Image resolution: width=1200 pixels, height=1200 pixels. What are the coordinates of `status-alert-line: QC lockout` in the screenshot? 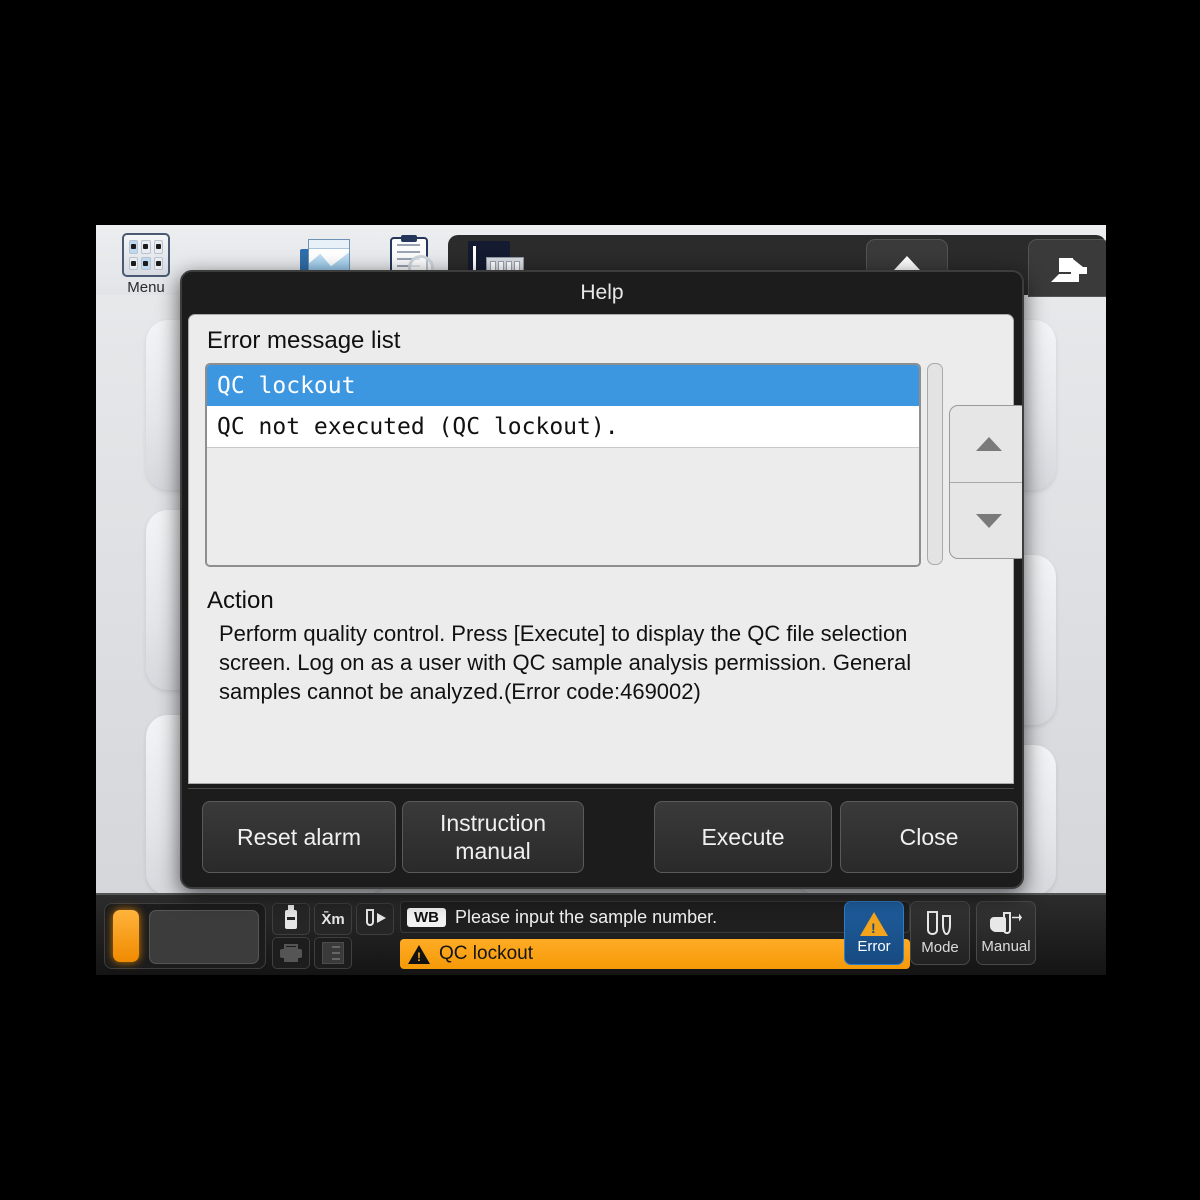 It's located at (655, 954).